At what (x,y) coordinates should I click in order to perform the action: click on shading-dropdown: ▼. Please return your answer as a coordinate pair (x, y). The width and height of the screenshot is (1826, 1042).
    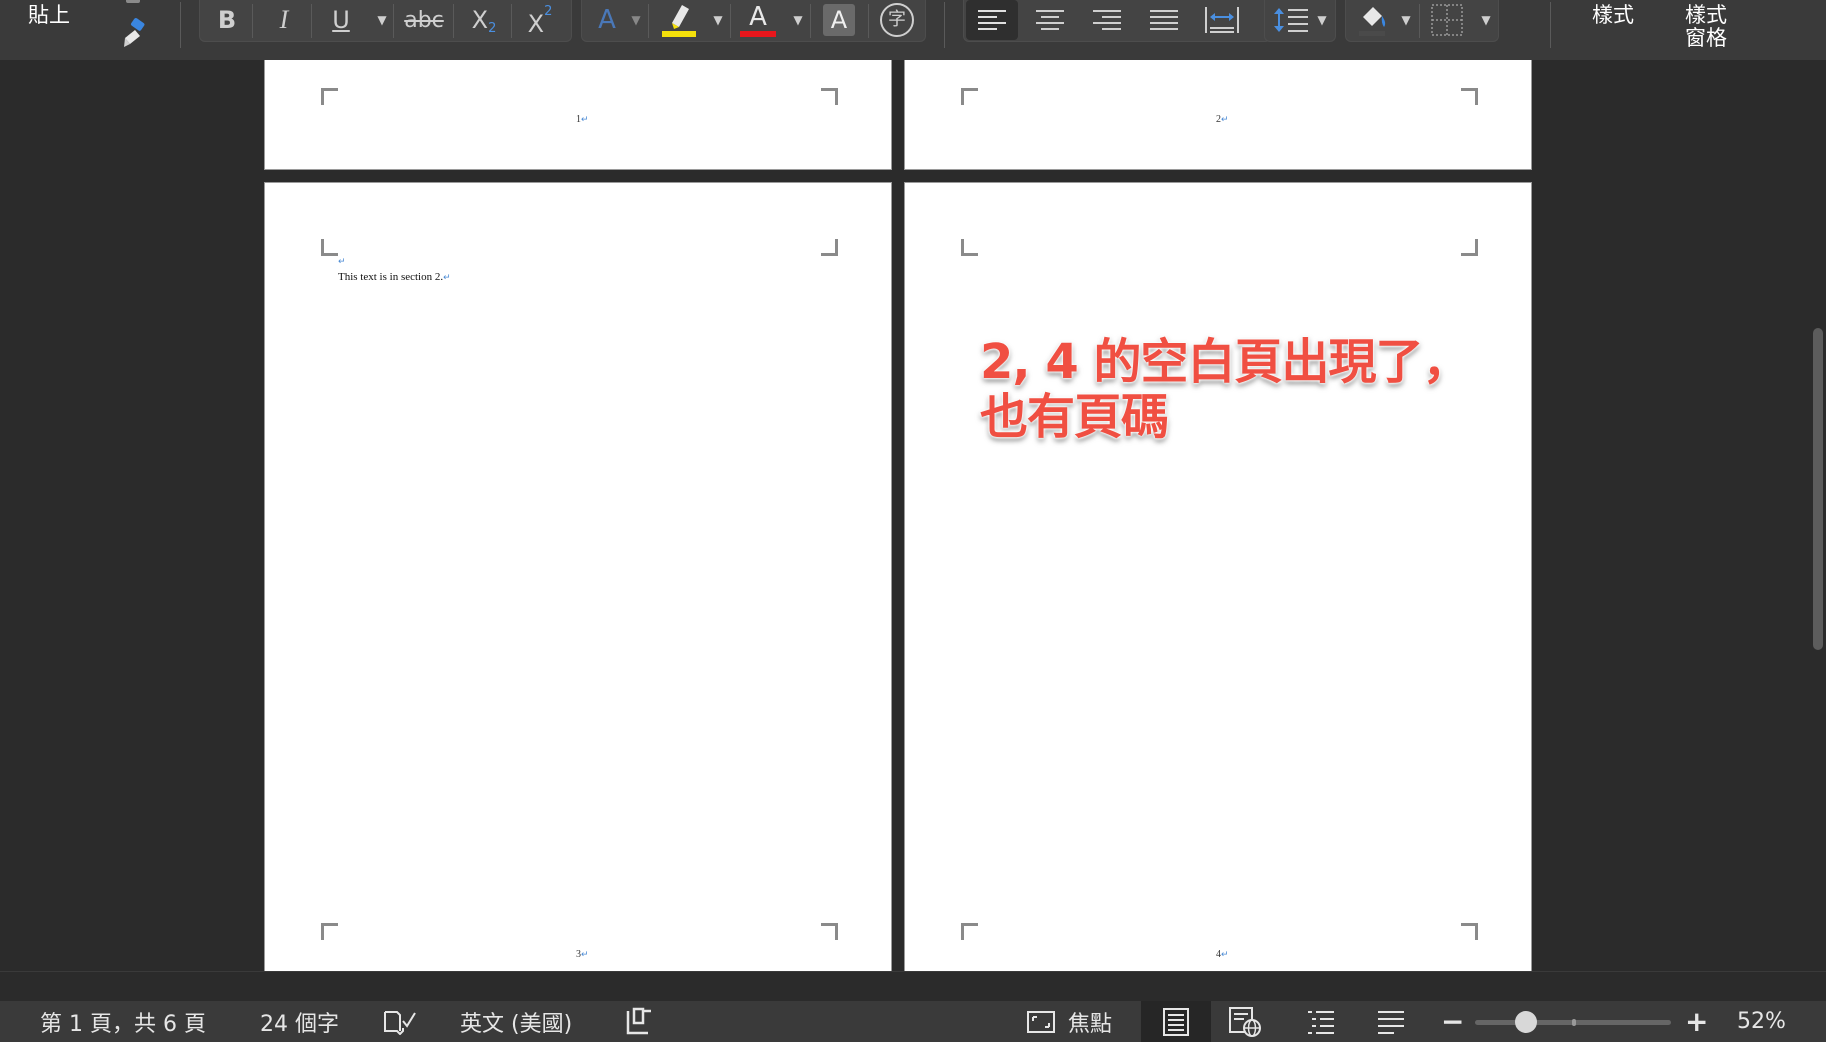
    Looking at the image, I should click on (1406, 20).